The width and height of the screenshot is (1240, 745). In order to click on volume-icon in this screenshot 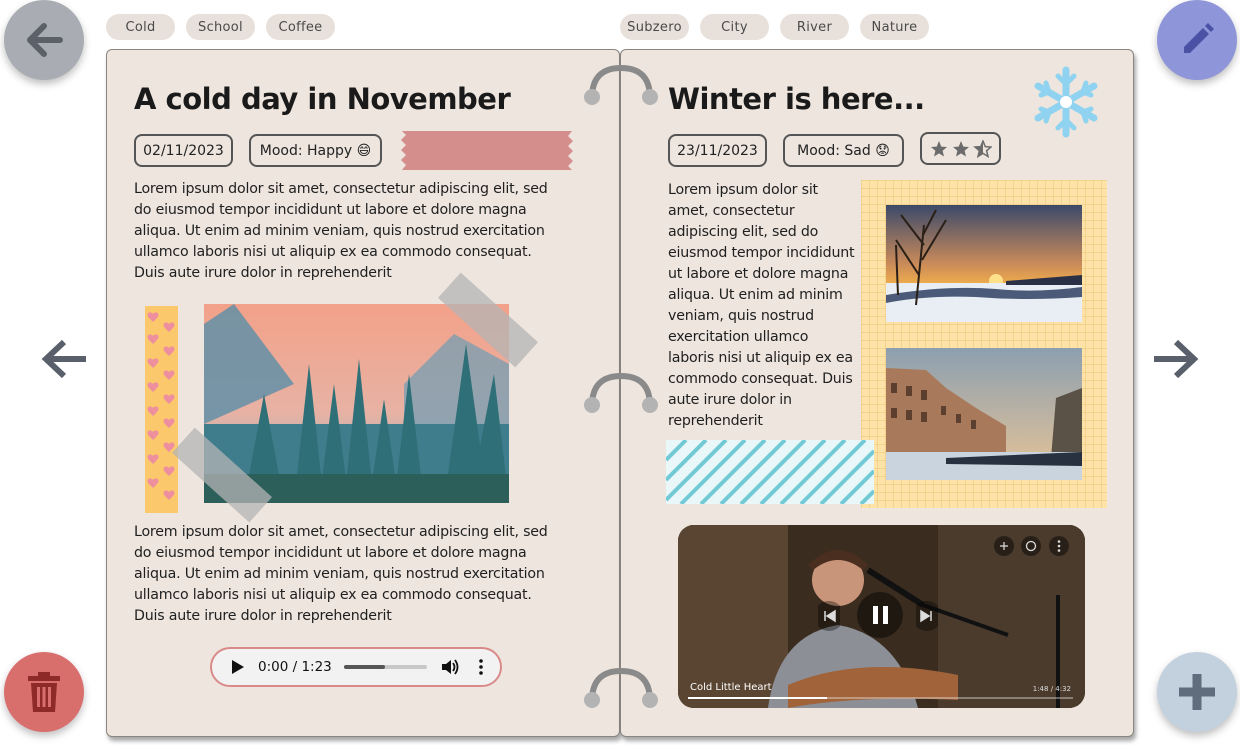, I will do `click(450, 667)`.